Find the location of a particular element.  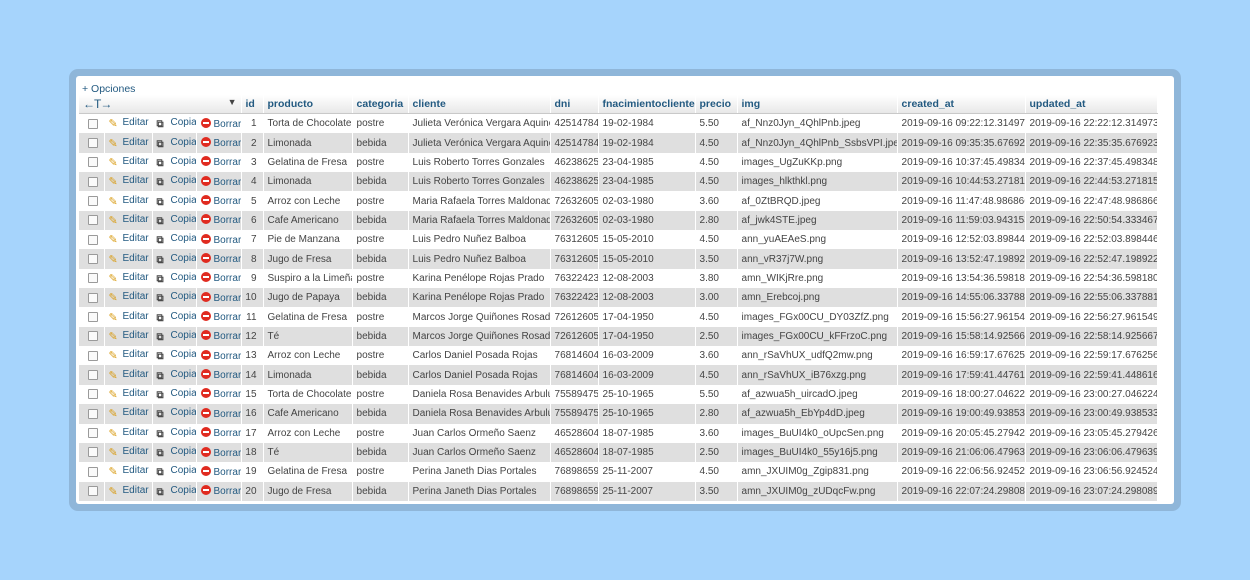

table-cell: bebida is located at coordinates (380, 491).